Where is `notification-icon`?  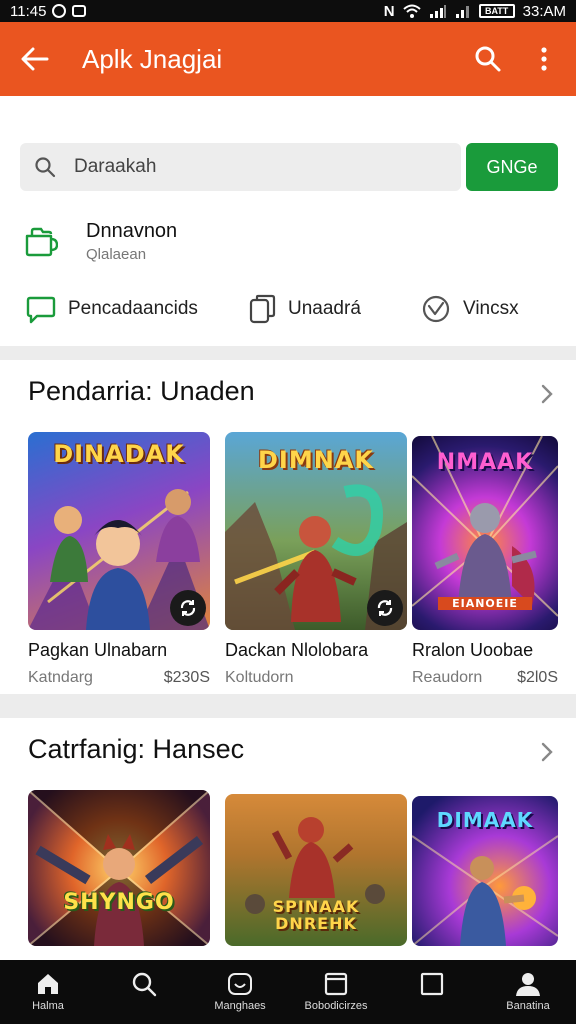
notification-icon is located at coordinates (59, 11).